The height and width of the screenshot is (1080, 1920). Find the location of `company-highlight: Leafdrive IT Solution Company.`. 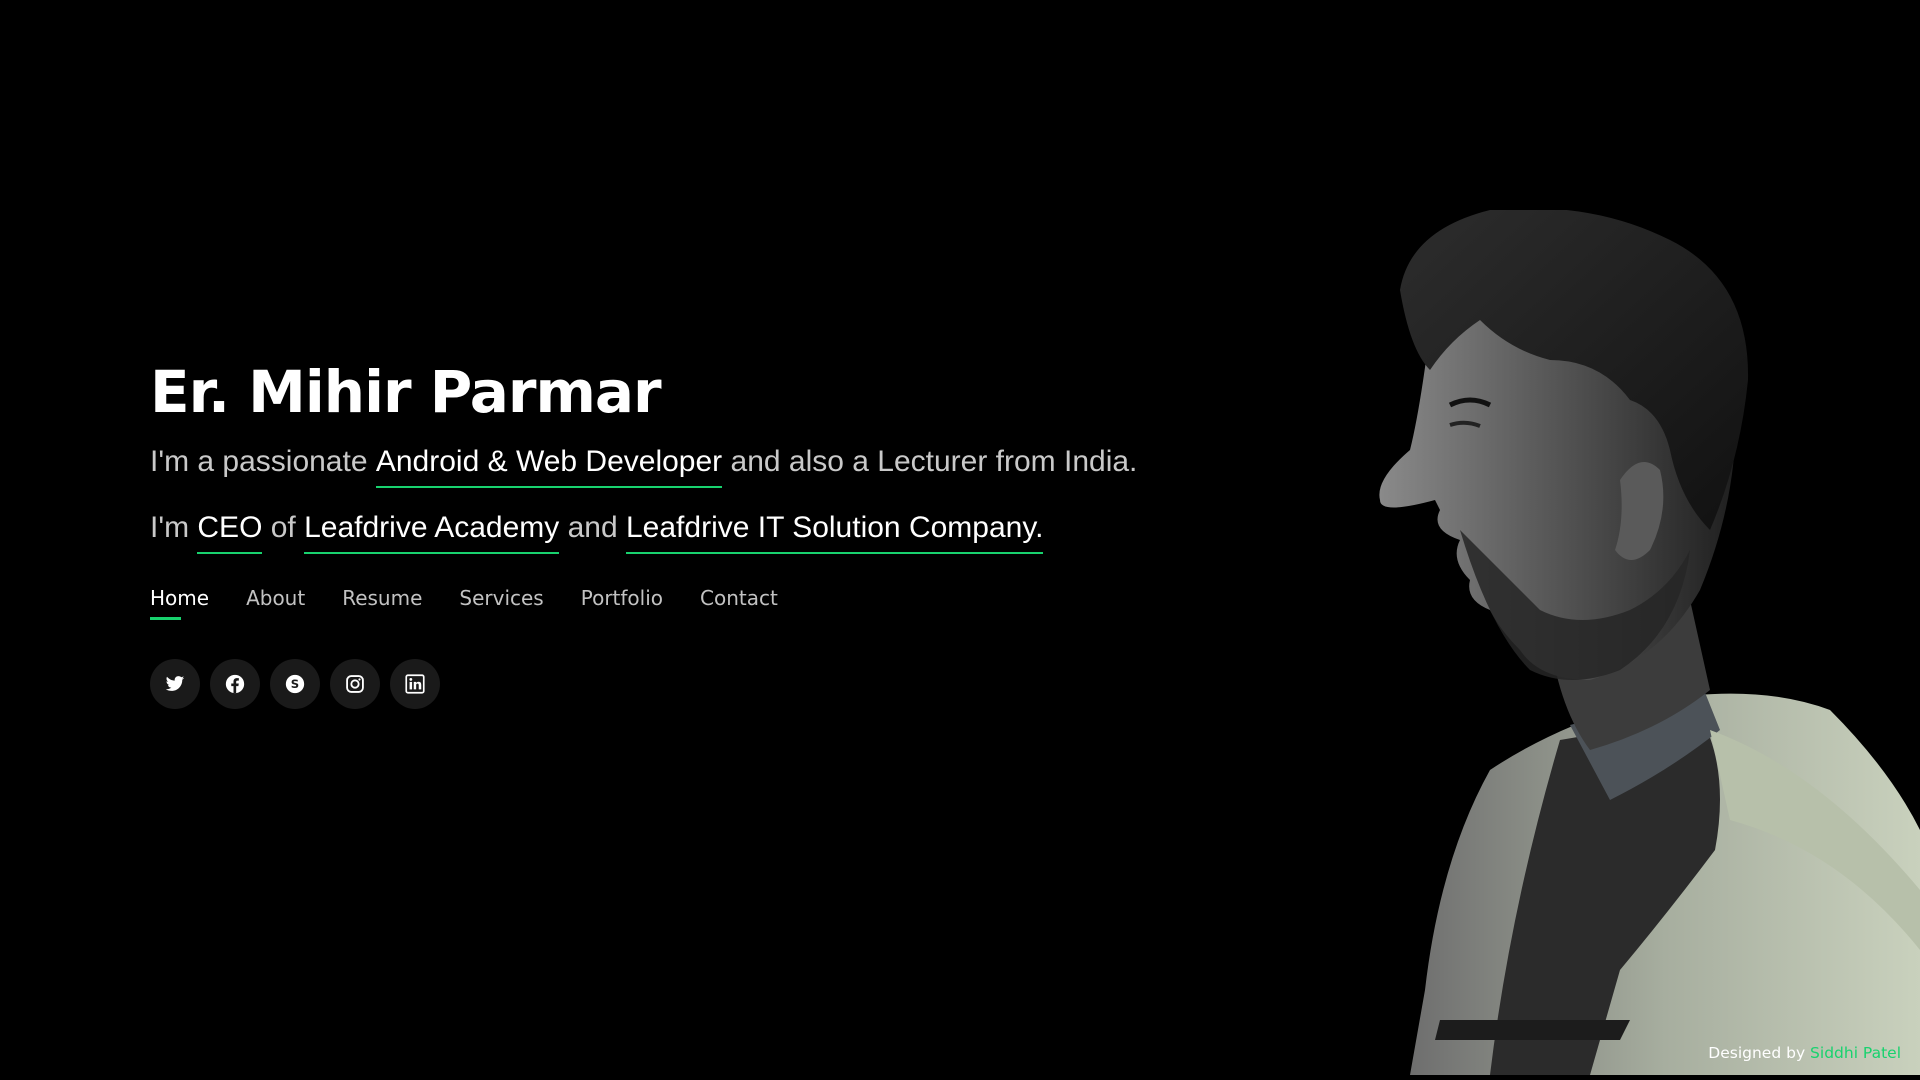

company-highlight: Leafdrive IT Solution Company. is located at coordinates (835, 532).